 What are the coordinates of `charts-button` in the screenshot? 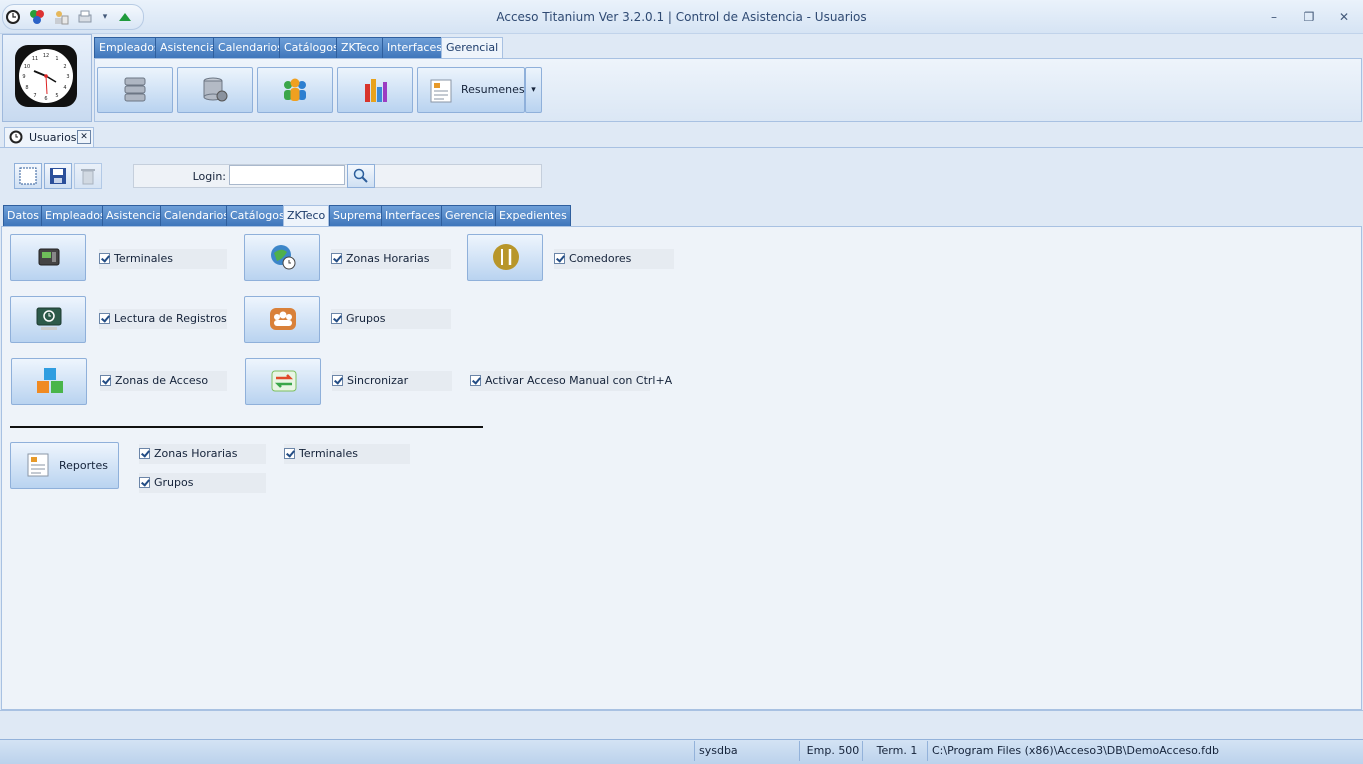 It's located at (375, 90).